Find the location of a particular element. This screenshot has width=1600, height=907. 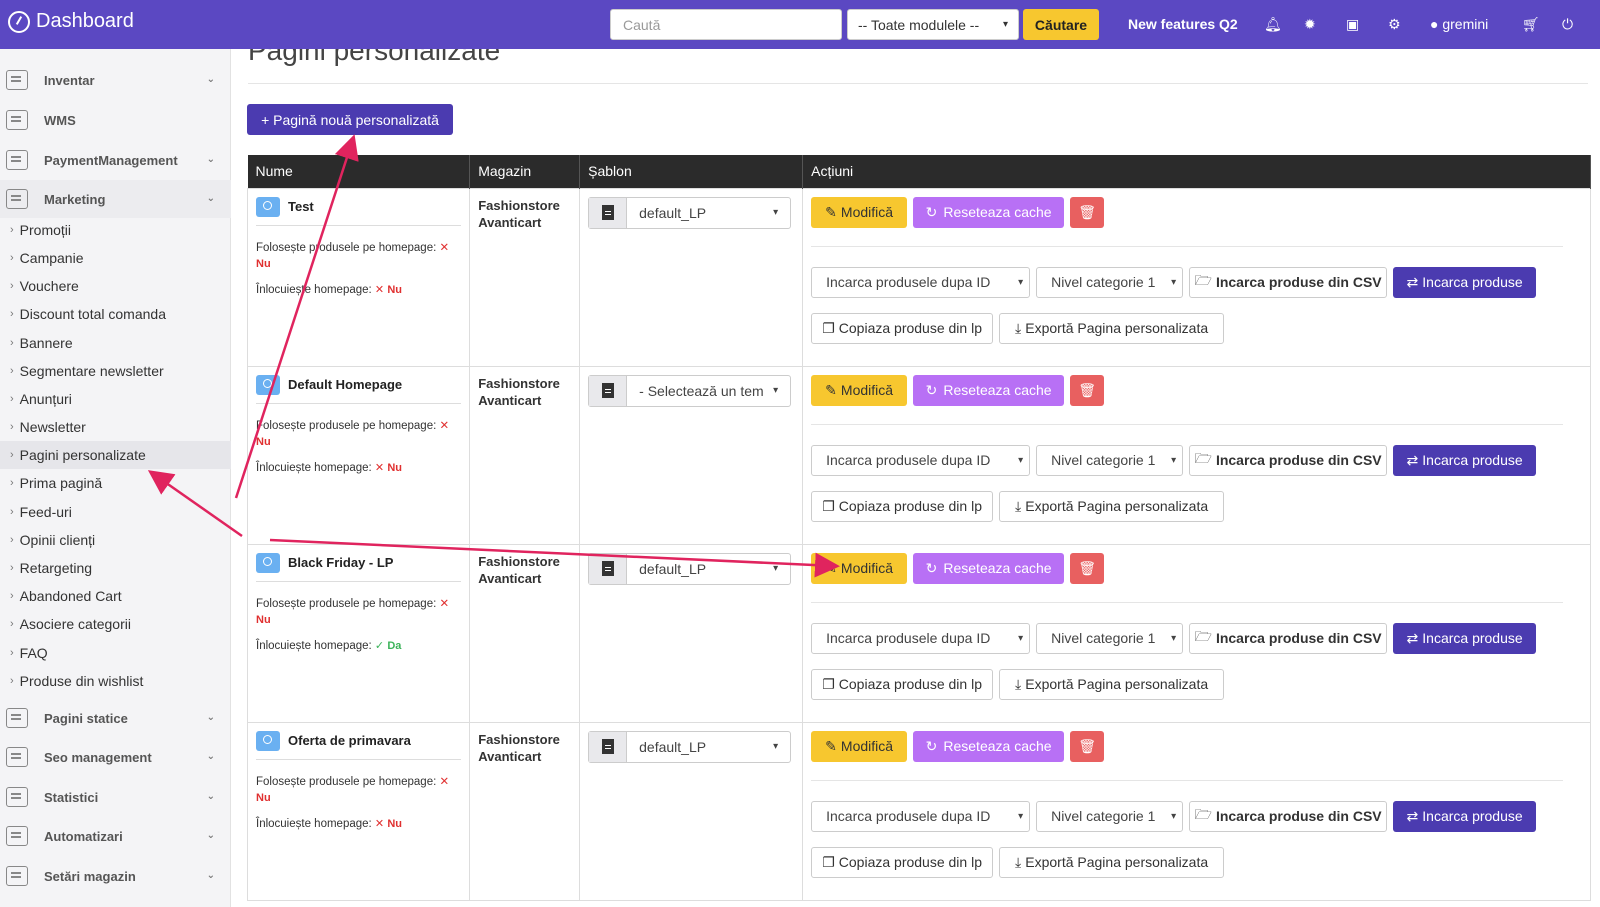

load-by-value: Incarca produsele dupa ID is located at coordinates (908, 282).